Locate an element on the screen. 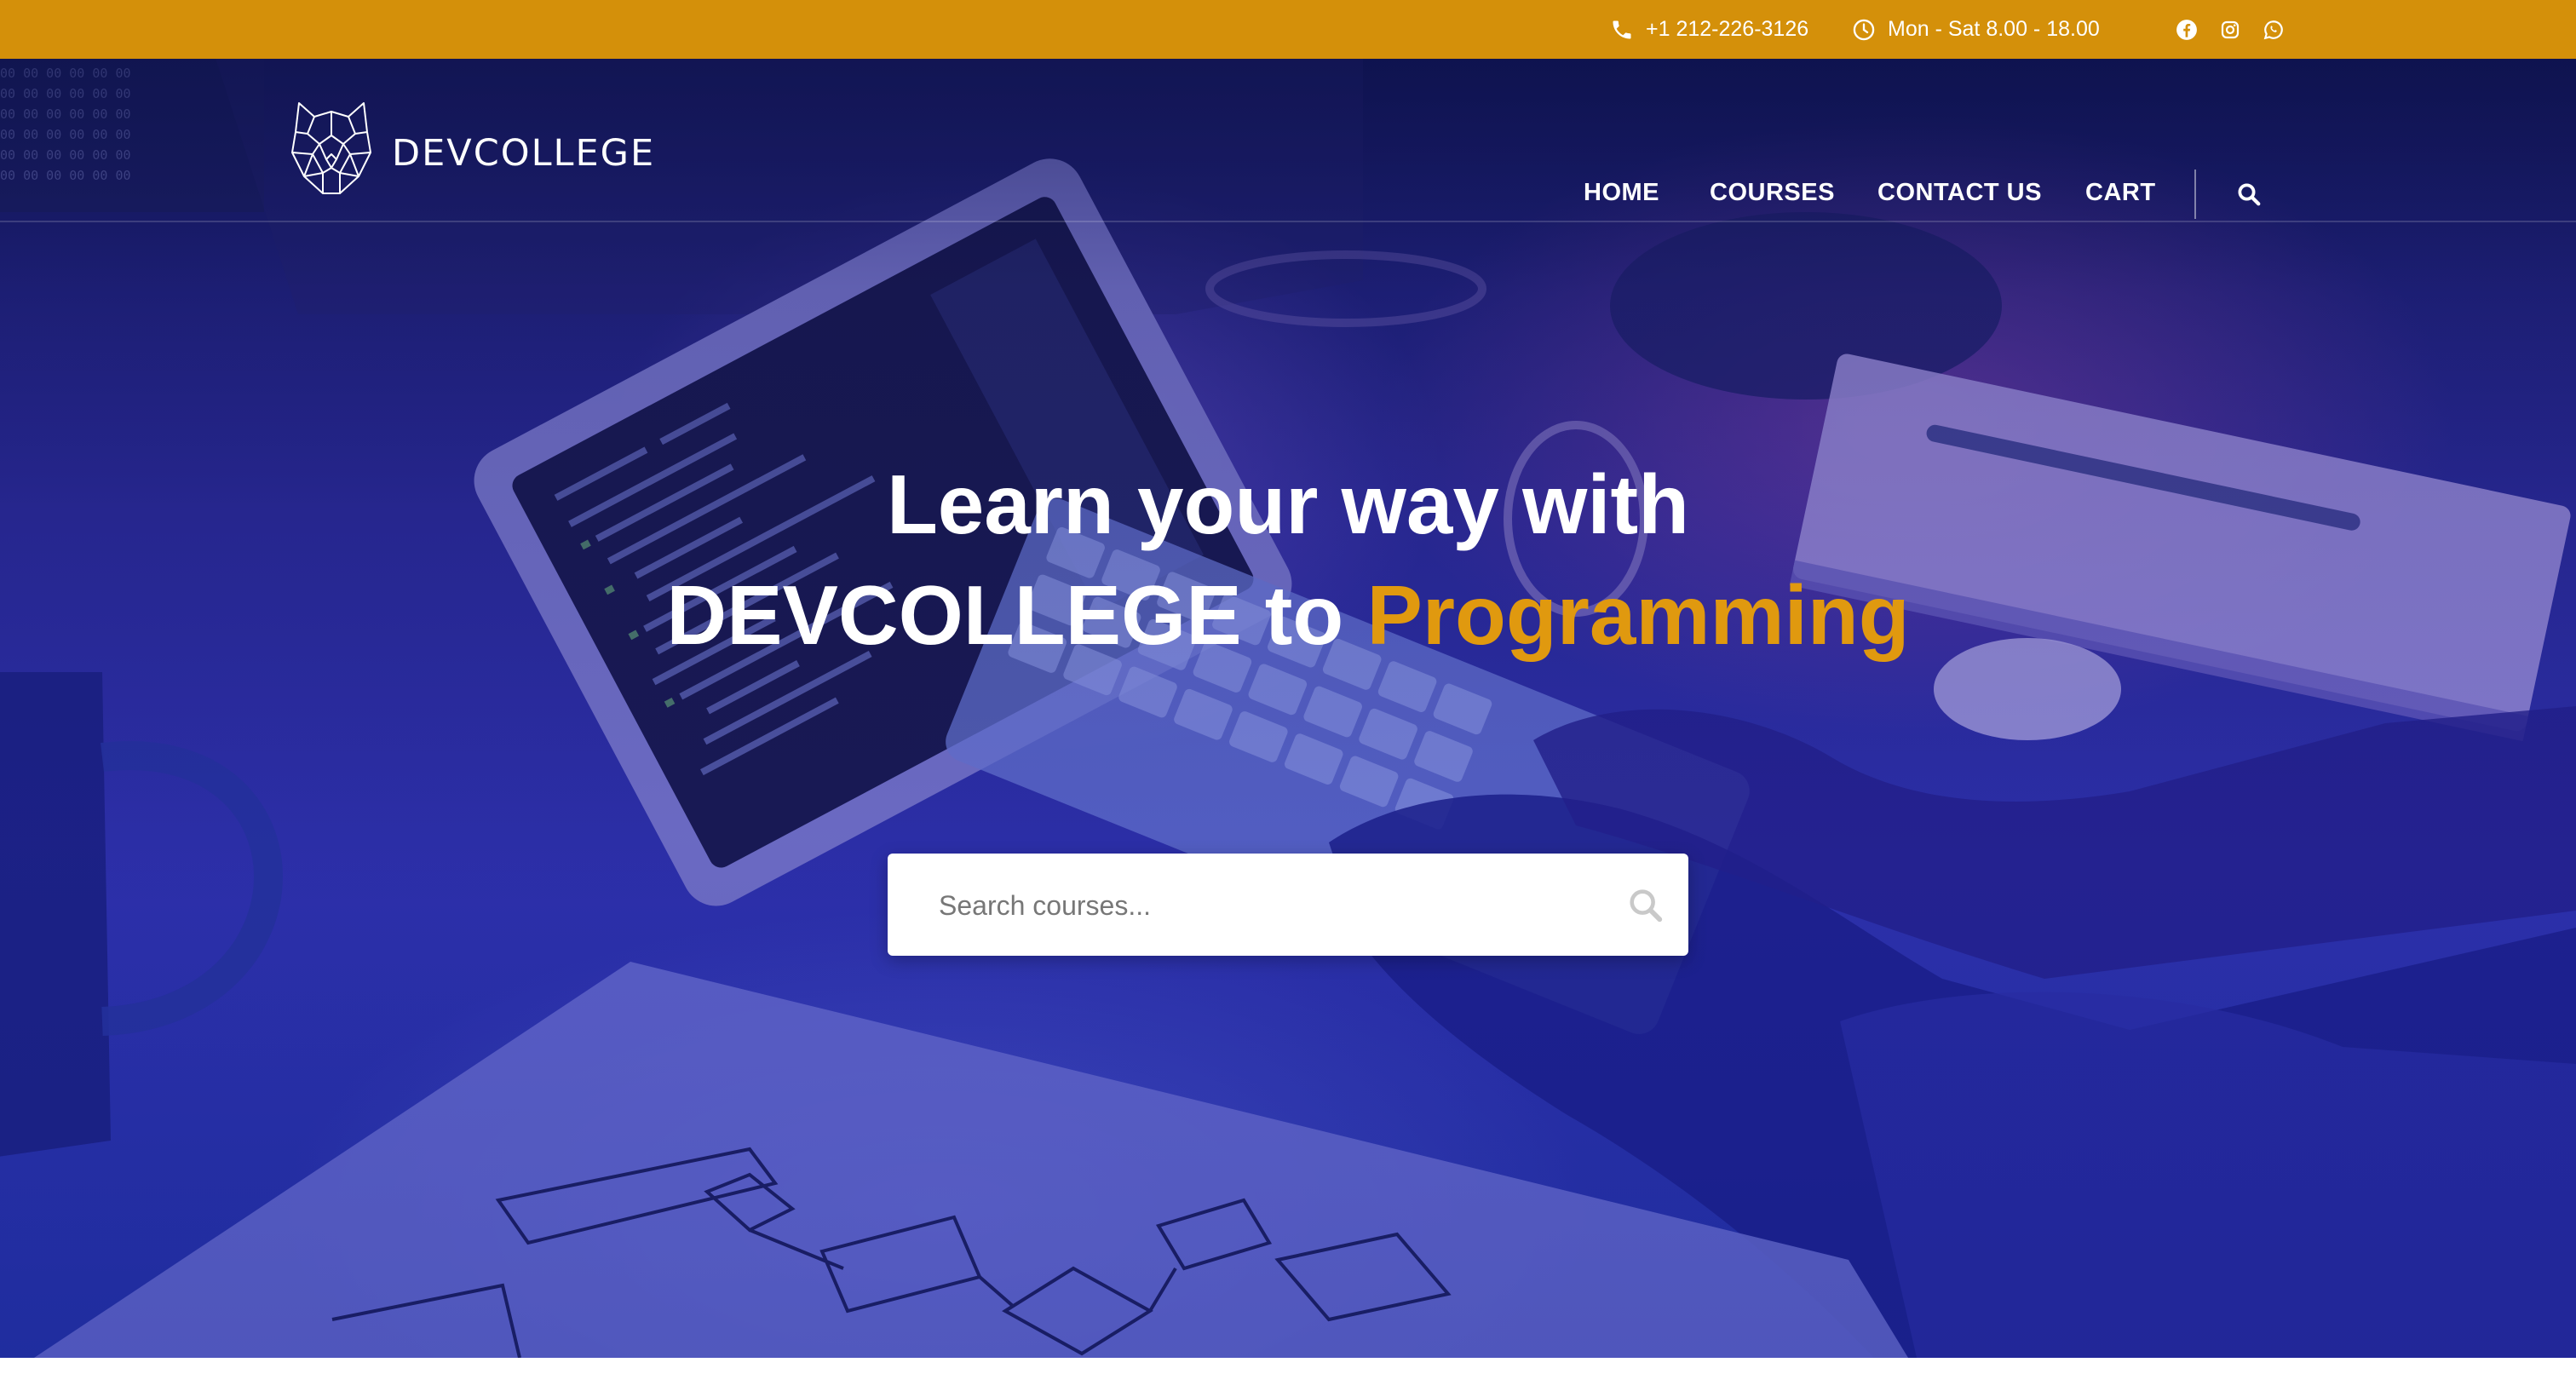 The image size is (2576, 1397). course-search-input is located at coordinates (1263, 905).